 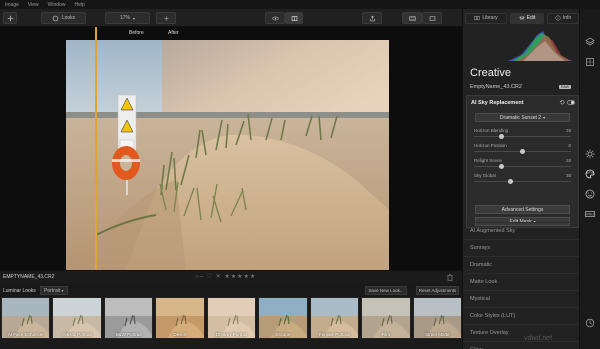 What do you see at coordinates (567, 18) in the screenshot?
I see `tab-info-label: Info` at bounding box center [567, 18].